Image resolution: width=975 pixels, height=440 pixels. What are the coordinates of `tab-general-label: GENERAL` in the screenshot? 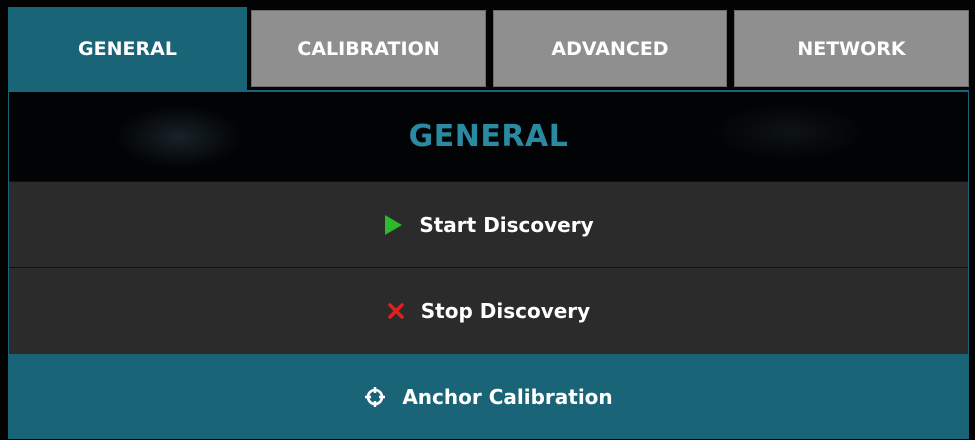 It's located at (127, 49).